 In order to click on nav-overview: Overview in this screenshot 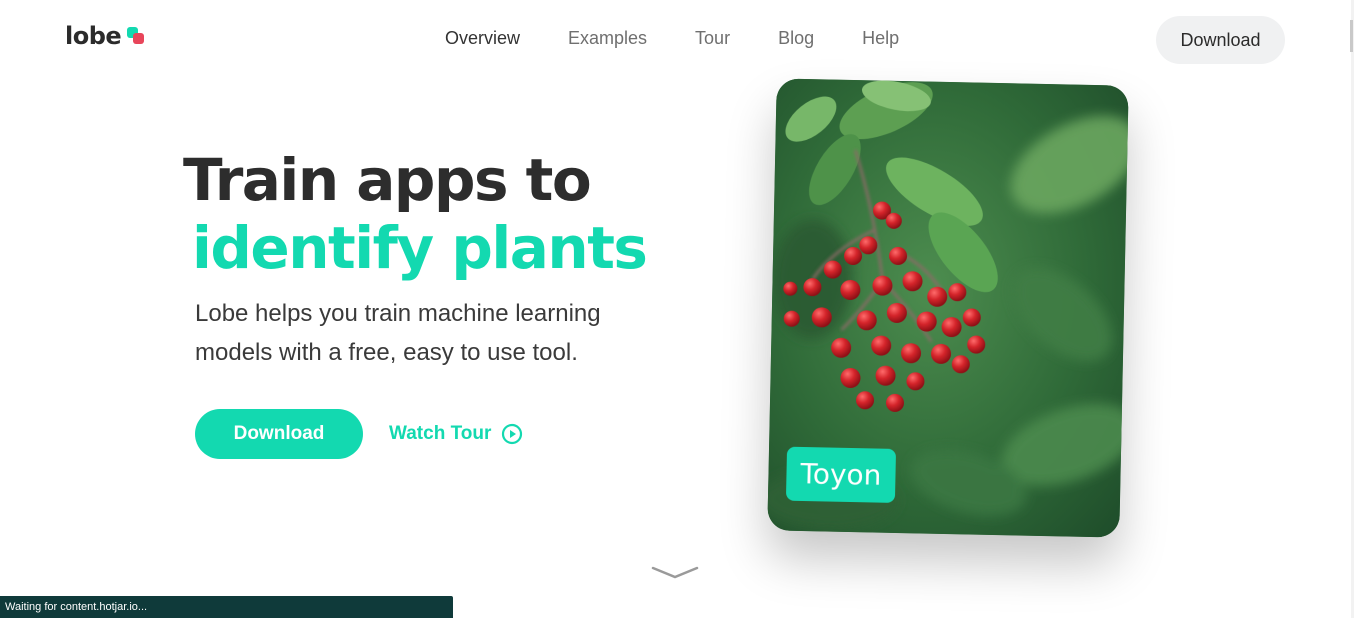, I will do `click(482, 38)`.